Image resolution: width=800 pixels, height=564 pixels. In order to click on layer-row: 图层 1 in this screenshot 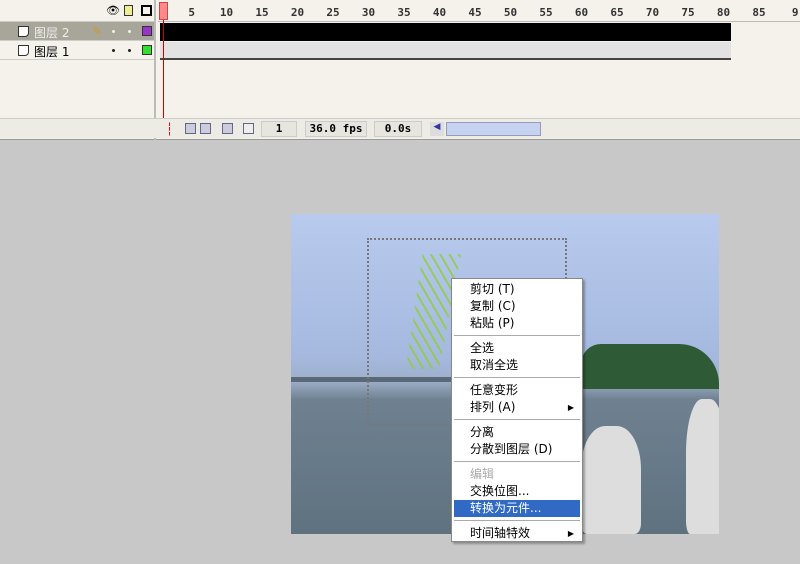, I will do `click(77, 50)`.